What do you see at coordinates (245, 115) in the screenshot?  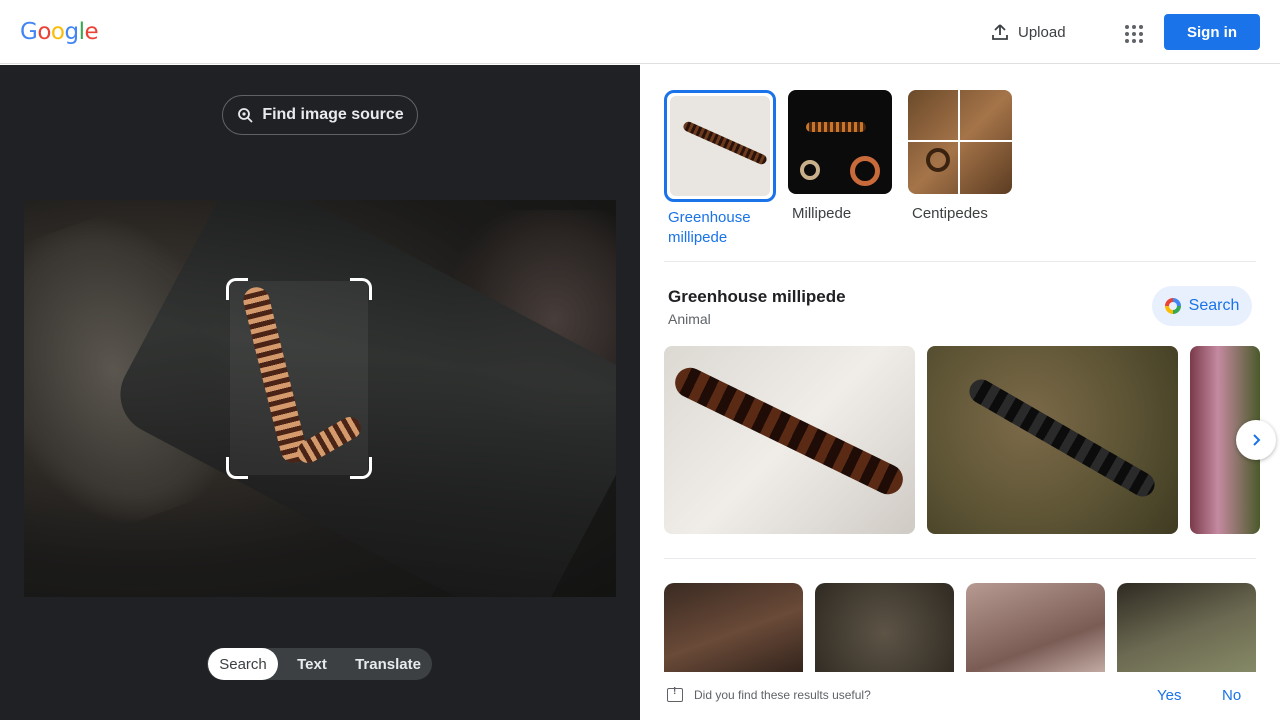 I see `lens-search-icon` at bounding box center [245, 115].